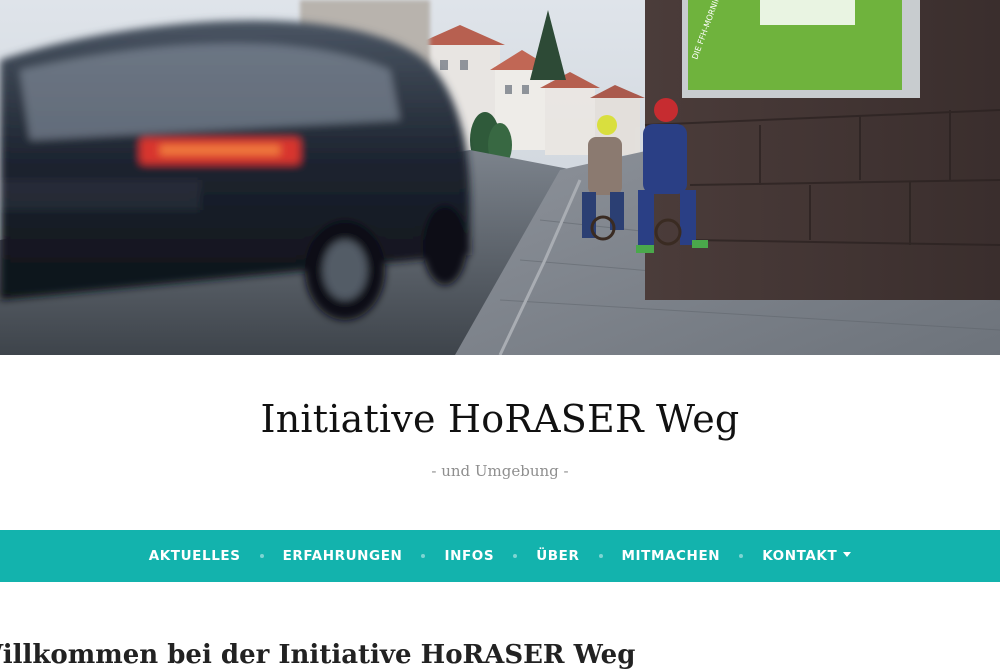 The width and height of the screenshot is (1000, 669). Describe the element at coordinates (343, 556) in the screenshot. I see `nav-item-erfahrungen: ERFAHRUNGEN` at that location.